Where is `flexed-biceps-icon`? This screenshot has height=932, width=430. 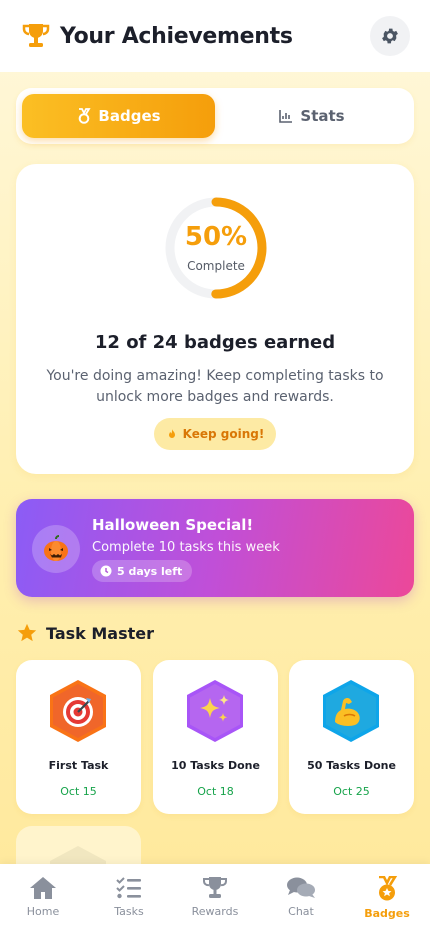 flexed-biceps-icon is located at coordinates (351, 711).